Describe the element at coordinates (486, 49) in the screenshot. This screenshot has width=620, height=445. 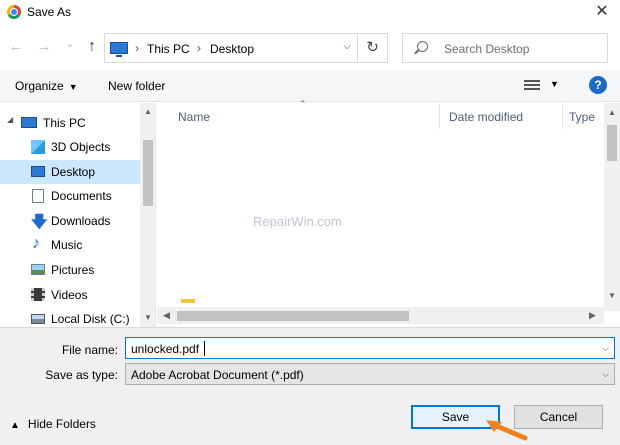
I see `search-input: Search Desktop` at that location.